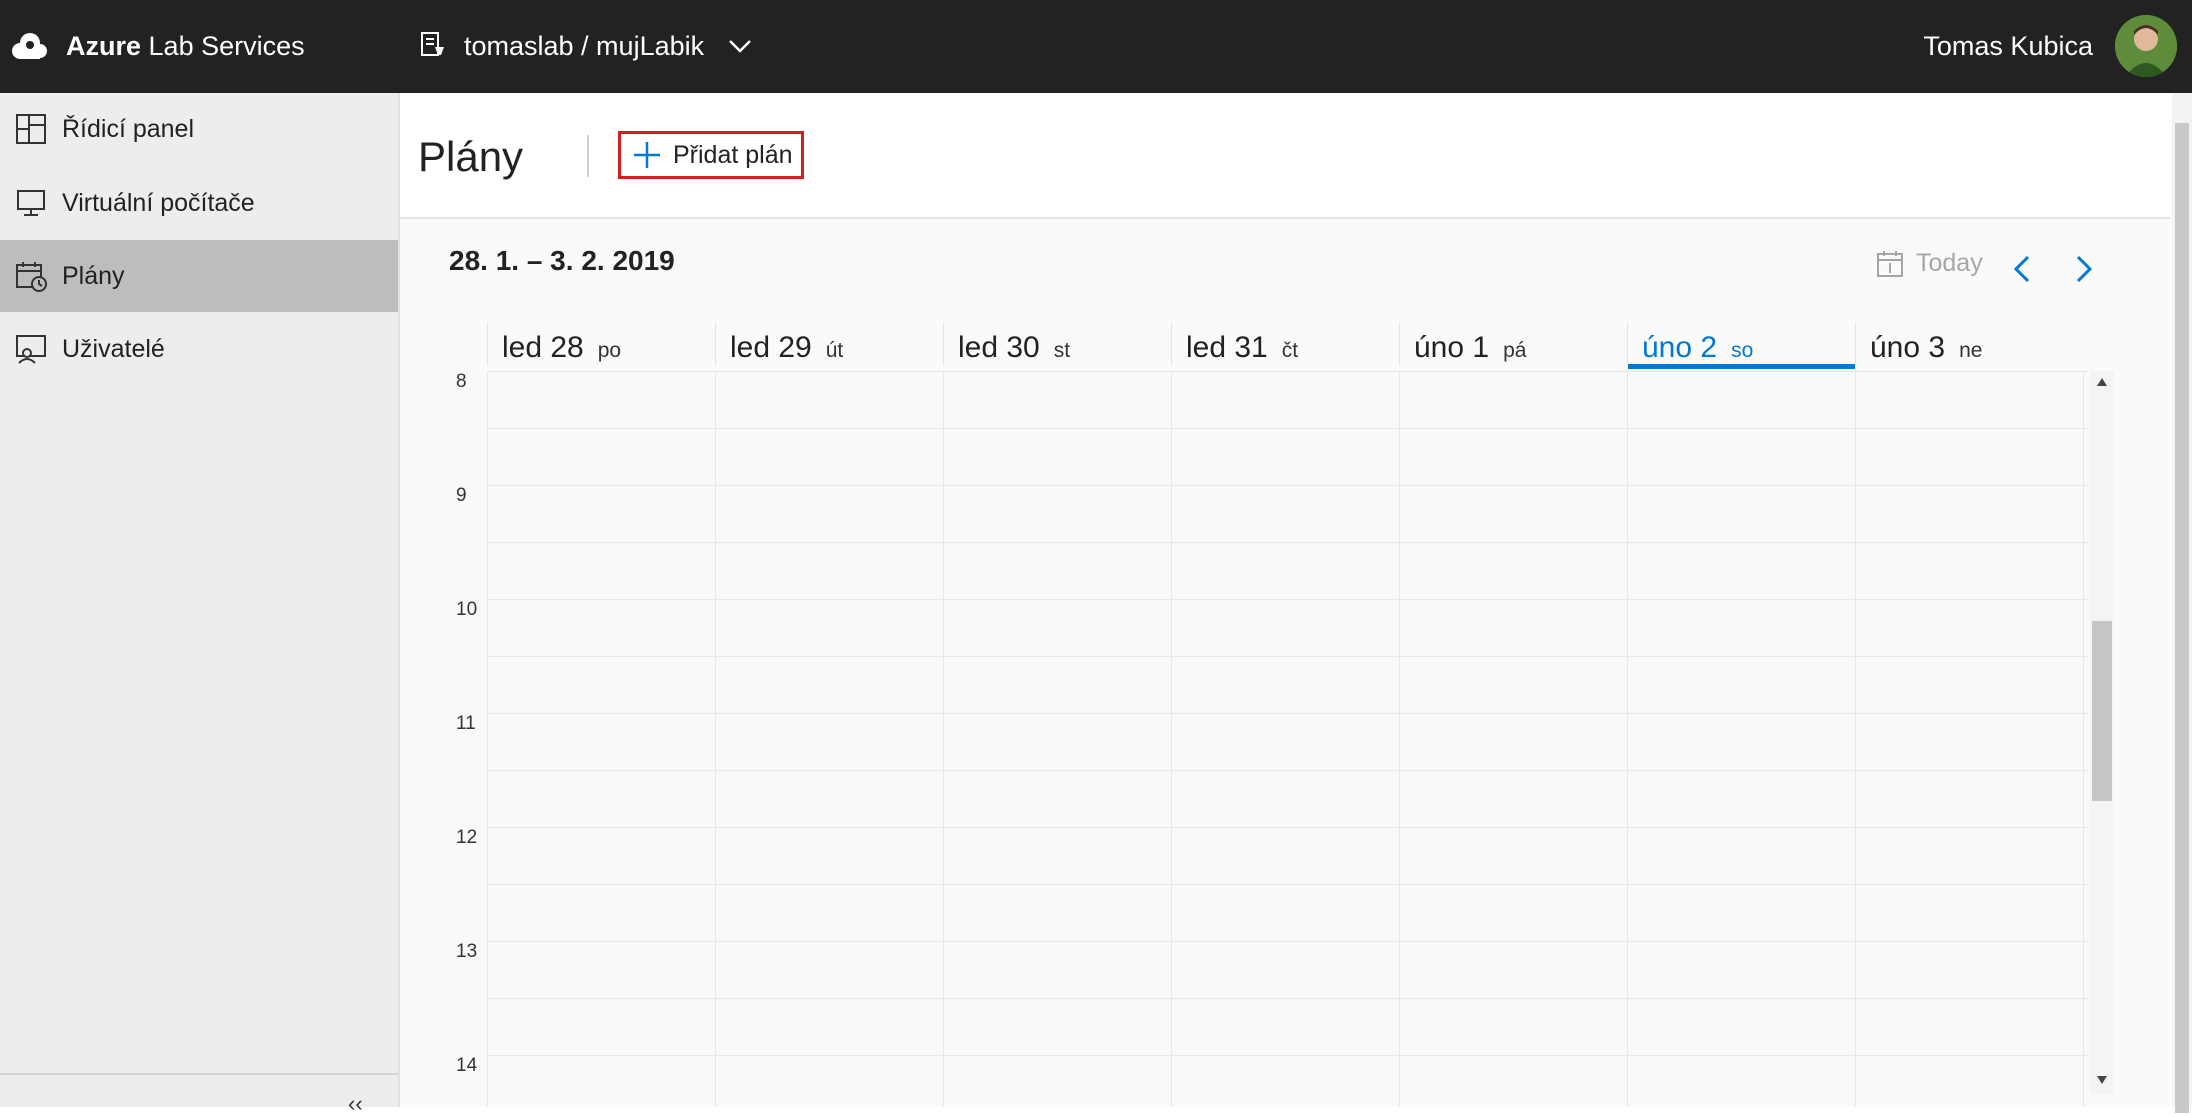  Describe the element at coordinates (461, 381) in the screenshot. I see `hour-label: 8` at that location.